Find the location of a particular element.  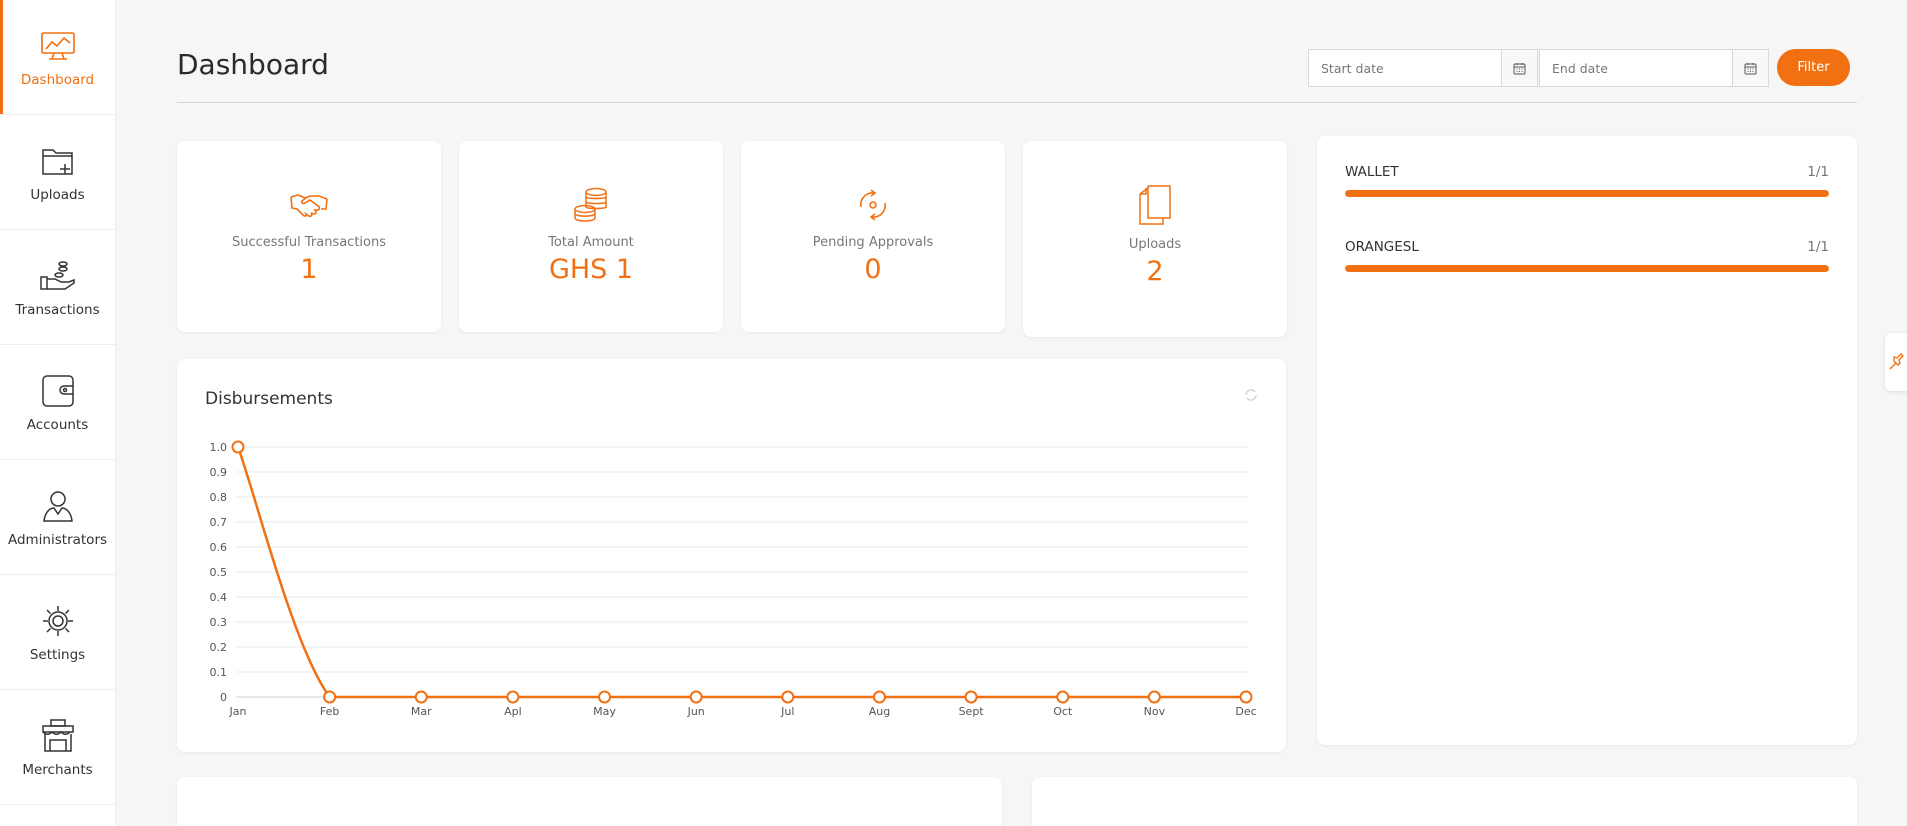

x-tick-label: Nov is located at coordinates (1155, 711).